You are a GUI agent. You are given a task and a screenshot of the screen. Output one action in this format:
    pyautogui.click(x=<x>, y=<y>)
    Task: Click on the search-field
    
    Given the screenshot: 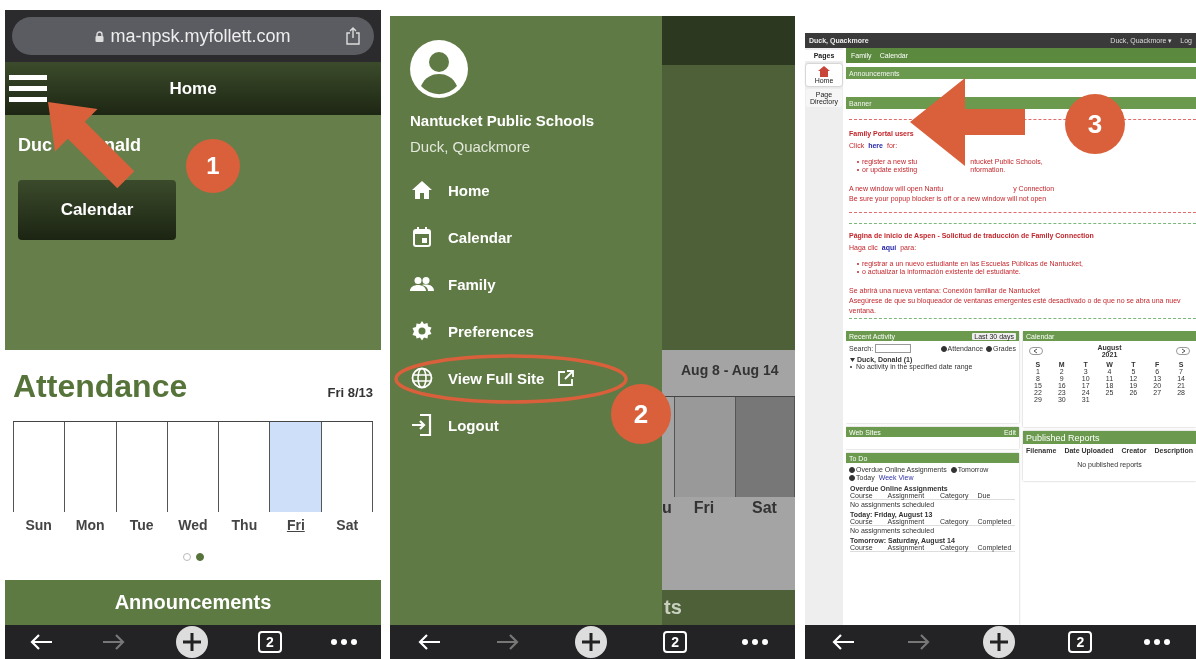 What is the action you would take?
    pyautogui.click(x=893, y=348)
    